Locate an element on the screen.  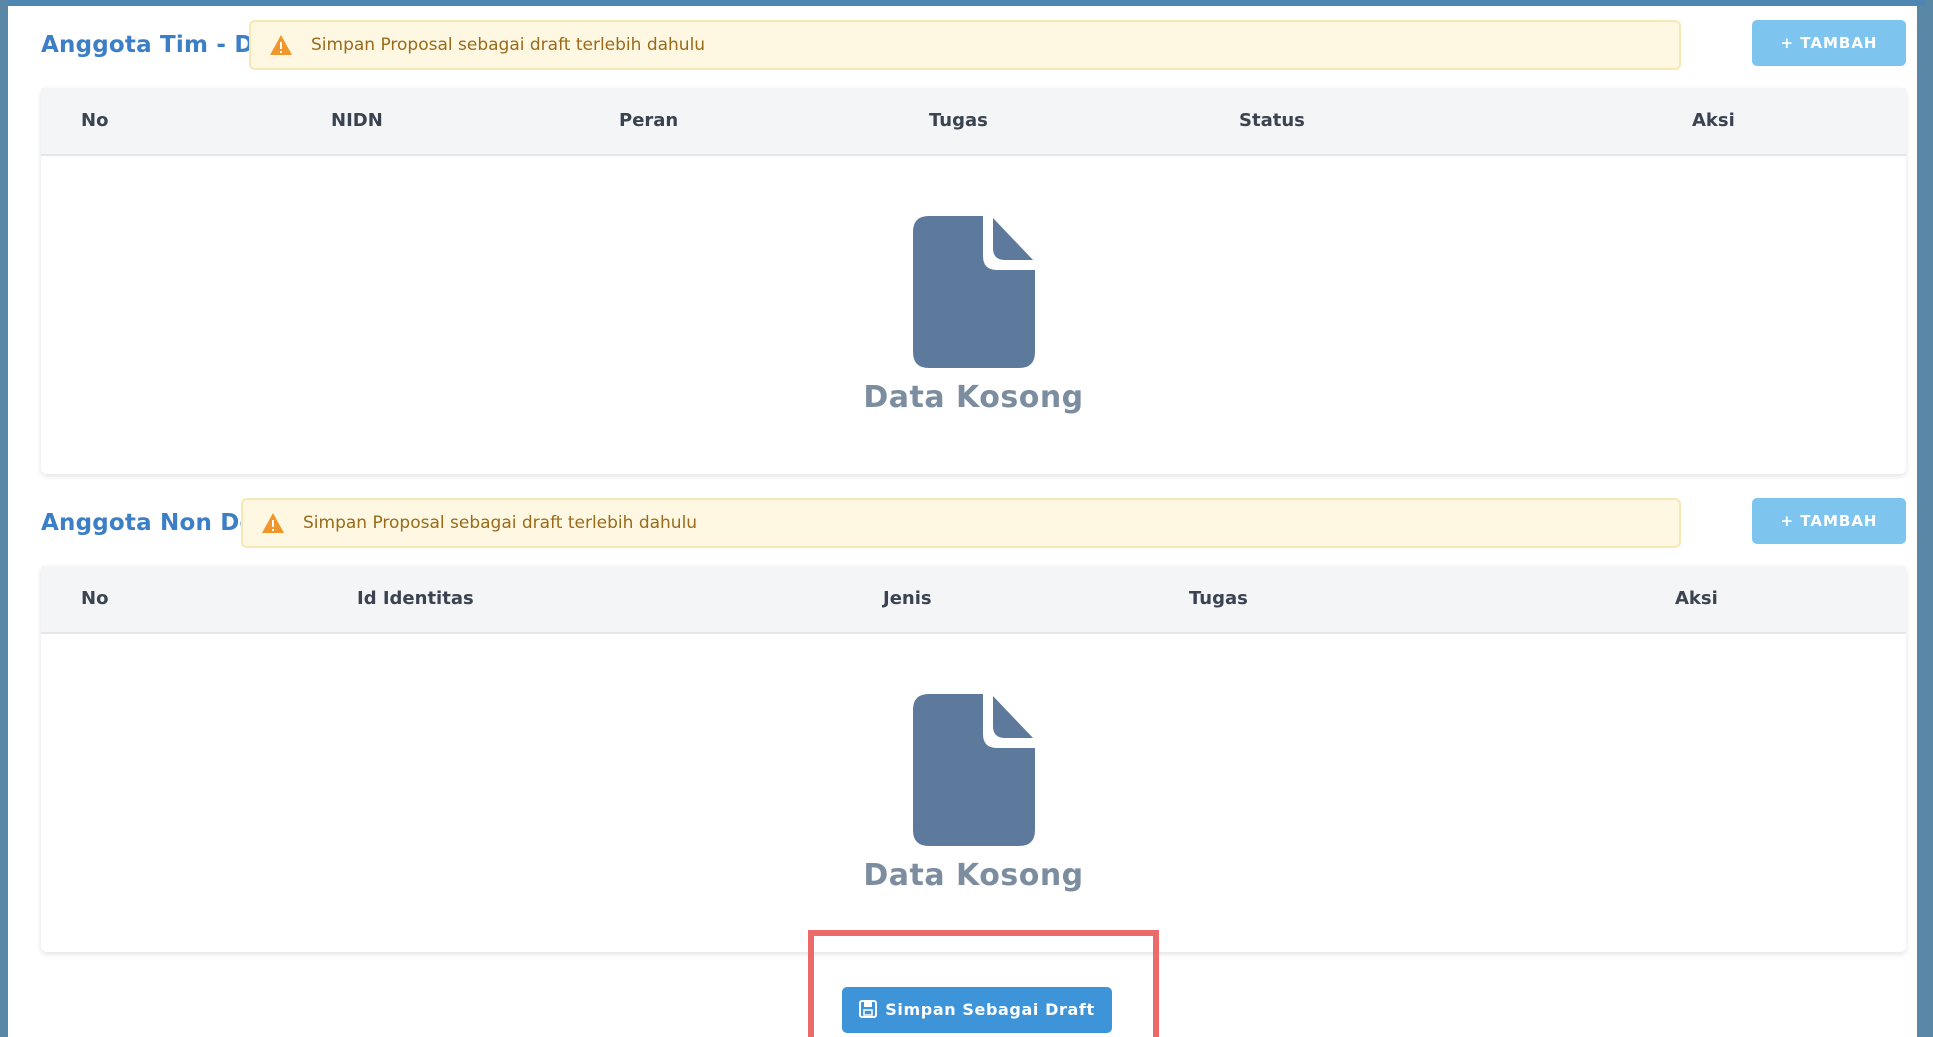
save-icon is located at coordinates (868, 1009).